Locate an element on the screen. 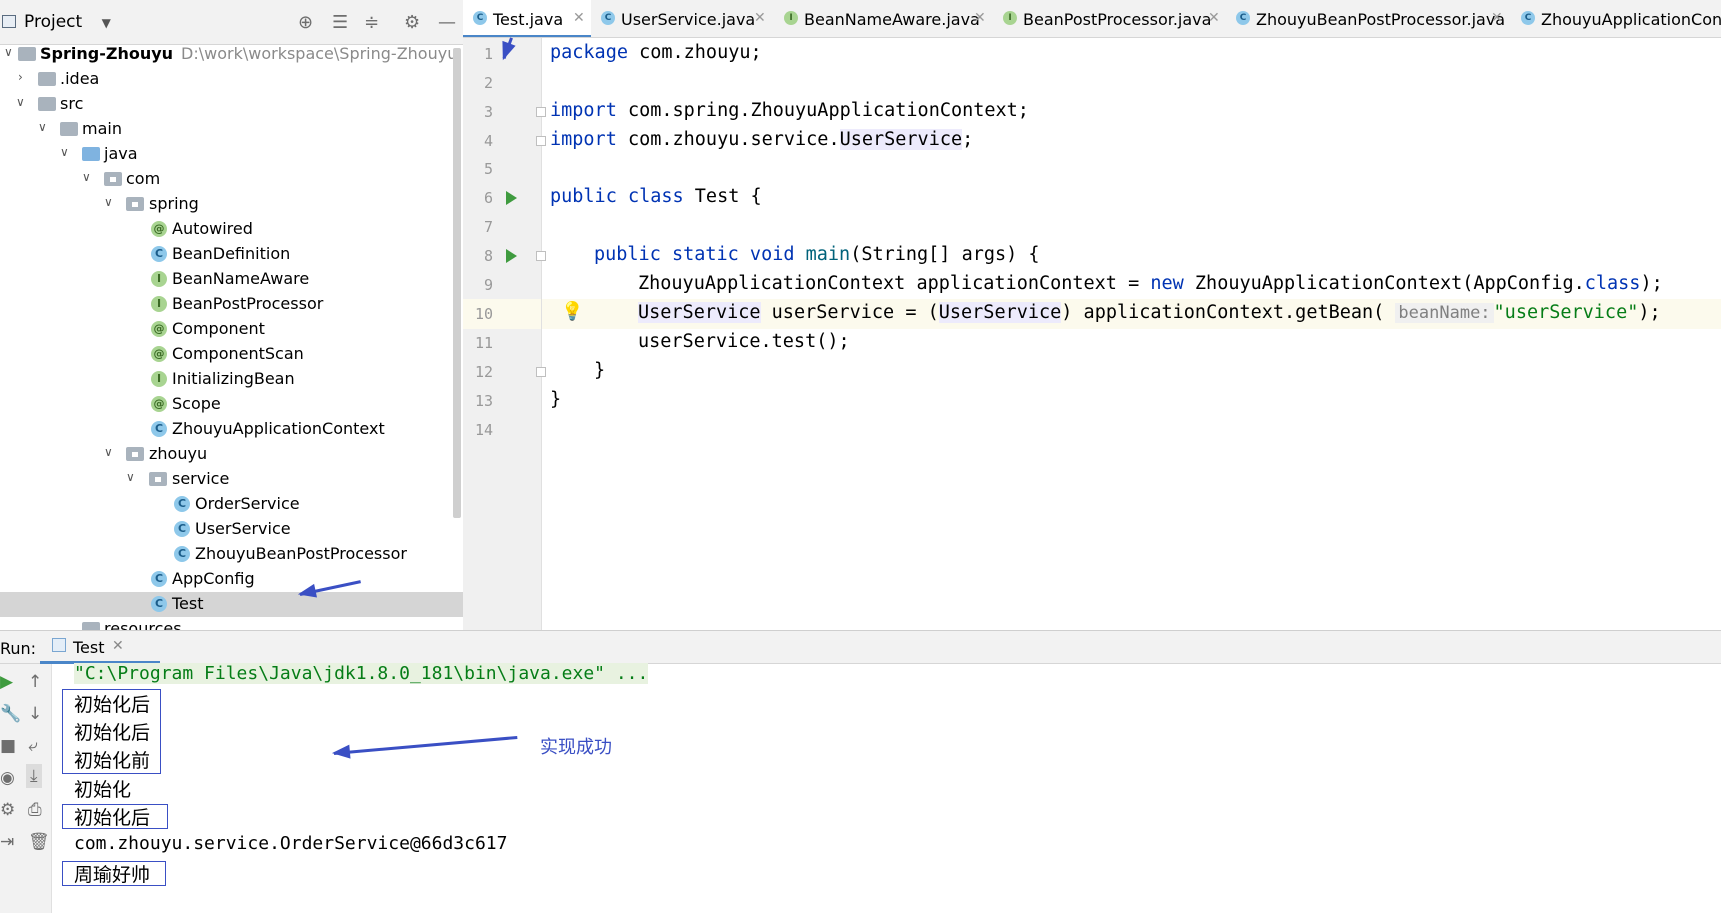 The image size is (1721, 913). tree-item-com: ∨ com is located at coordinates (231, 179).